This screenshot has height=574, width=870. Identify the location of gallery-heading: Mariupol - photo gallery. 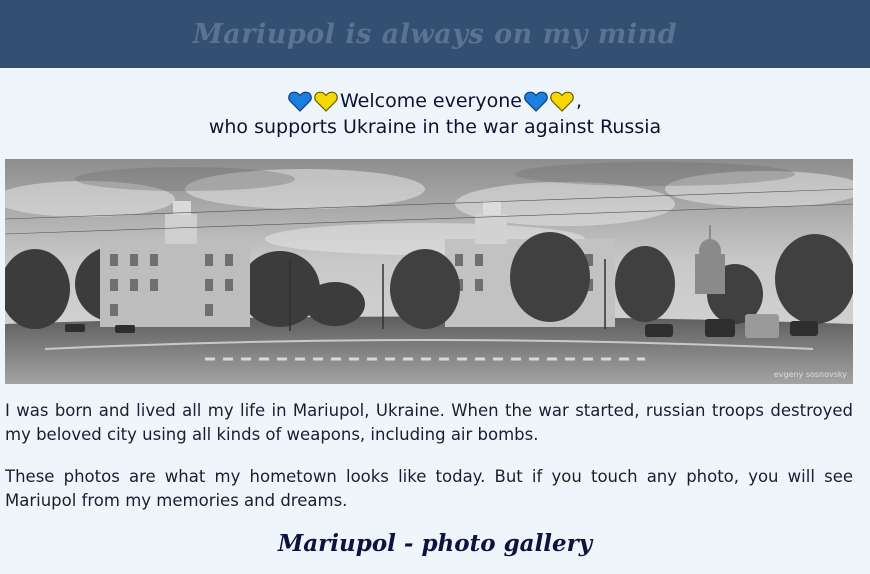
(435, 543).